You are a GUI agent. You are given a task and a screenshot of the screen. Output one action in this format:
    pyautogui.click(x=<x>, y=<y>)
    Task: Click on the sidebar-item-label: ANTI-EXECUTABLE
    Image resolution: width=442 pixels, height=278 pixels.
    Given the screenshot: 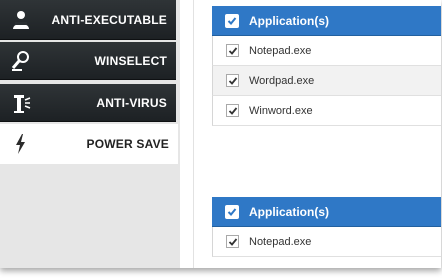 What is the action you would take?
    pyautogui.click(x=109, y=19)
    